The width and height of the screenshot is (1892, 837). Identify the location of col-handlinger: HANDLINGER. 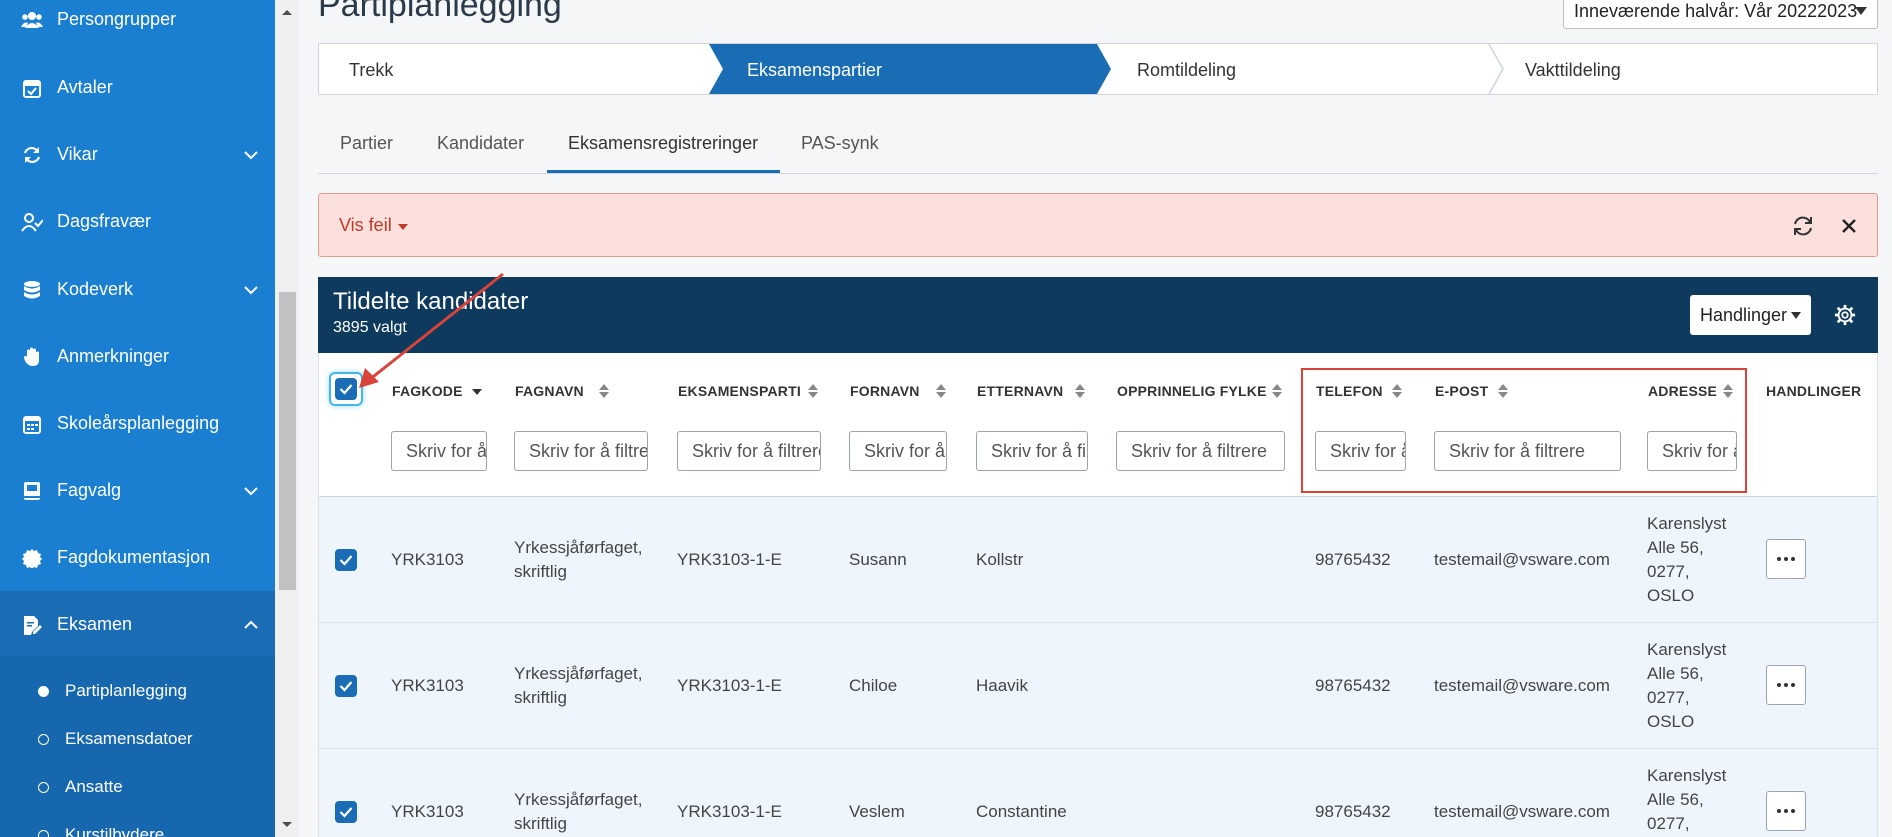
(1814, 391).